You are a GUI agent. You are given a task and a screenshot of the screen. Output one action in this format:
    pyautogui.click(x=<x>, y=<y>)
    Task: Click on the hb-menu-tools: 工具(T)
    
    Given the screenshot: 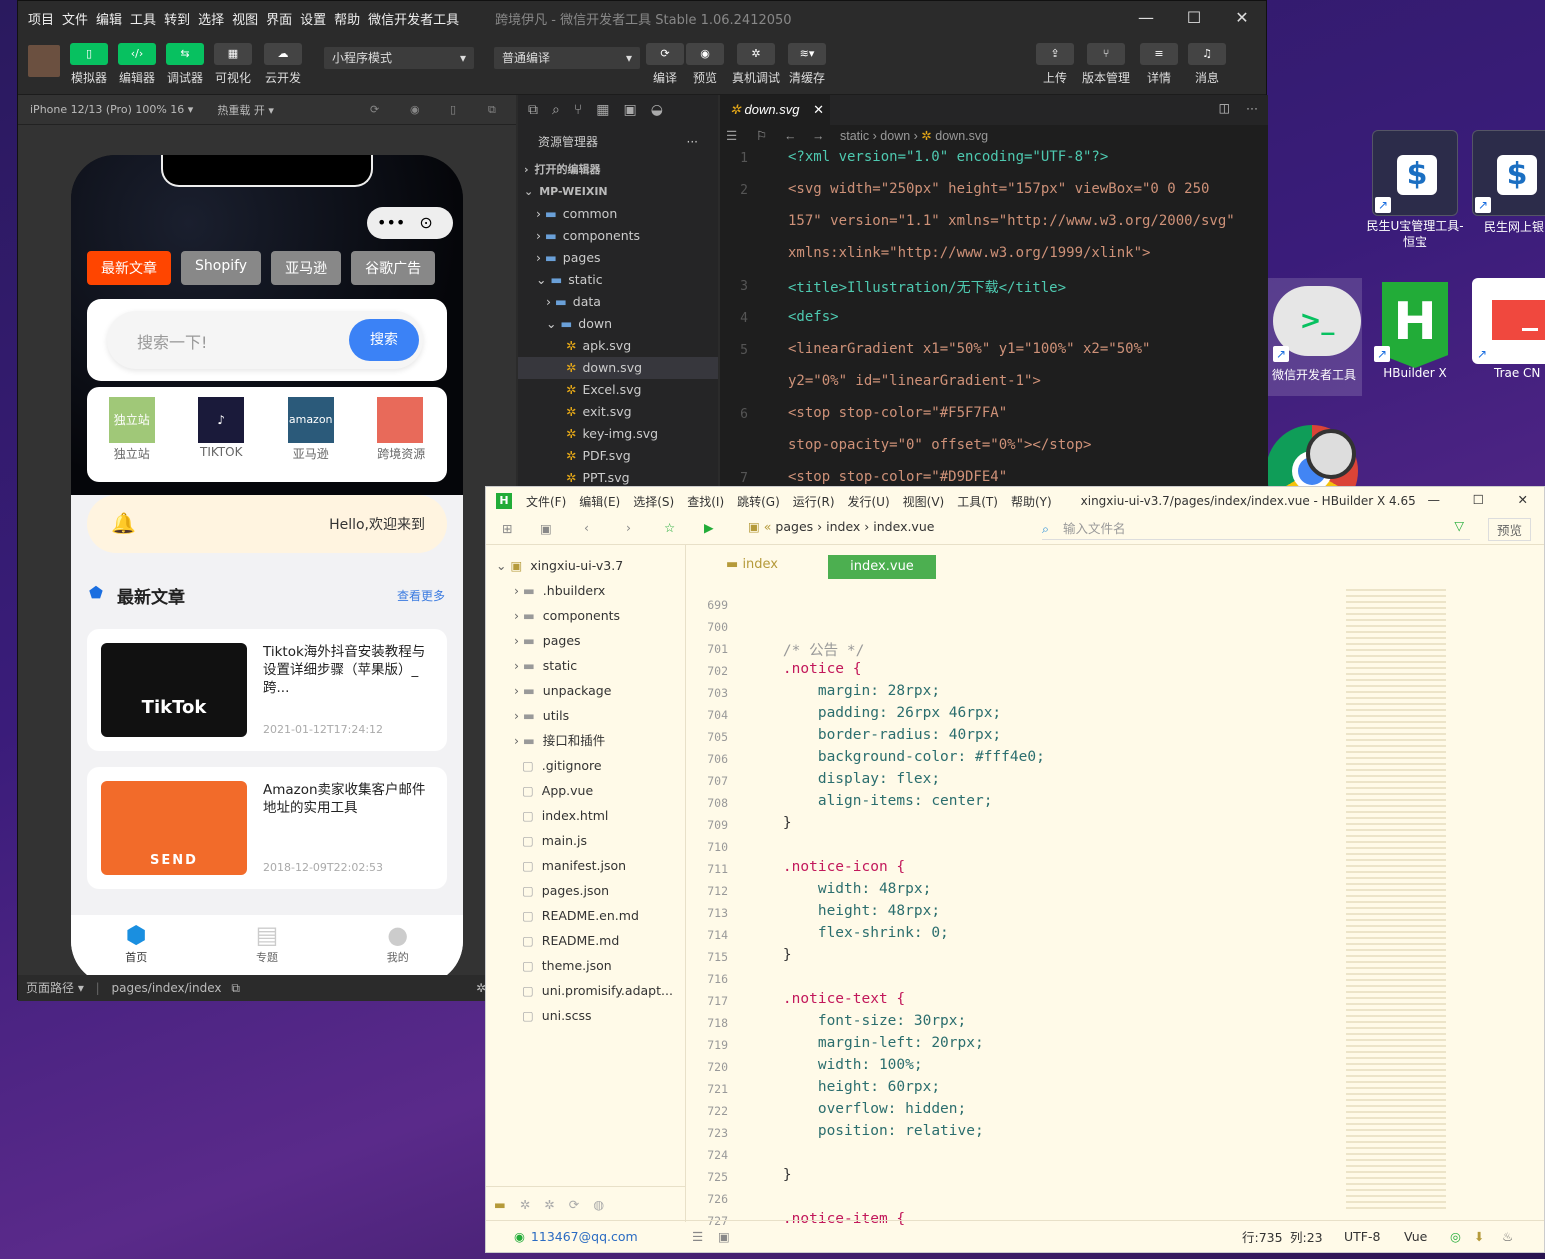 What is the action you would take?
    pyautogui.click(x=977, y=501)
    